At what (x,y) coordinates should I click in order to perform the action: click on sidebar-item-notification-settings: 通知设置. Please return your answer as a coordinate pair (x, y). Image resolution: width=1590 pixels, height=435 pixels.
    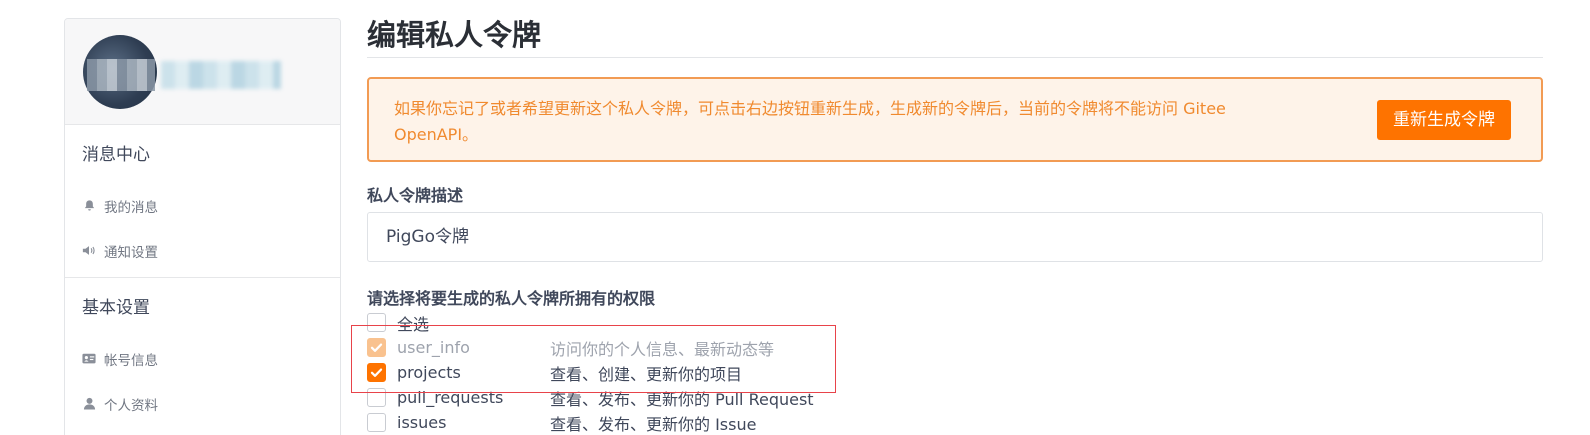
    Looking at the image, I should click on (202, 250).